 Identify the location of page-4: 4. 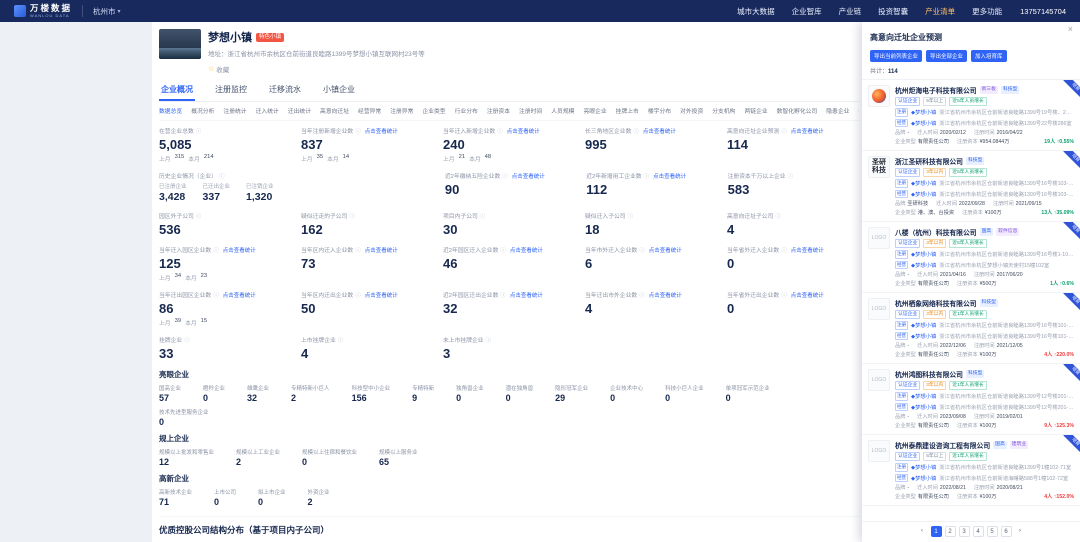
(978, 531).